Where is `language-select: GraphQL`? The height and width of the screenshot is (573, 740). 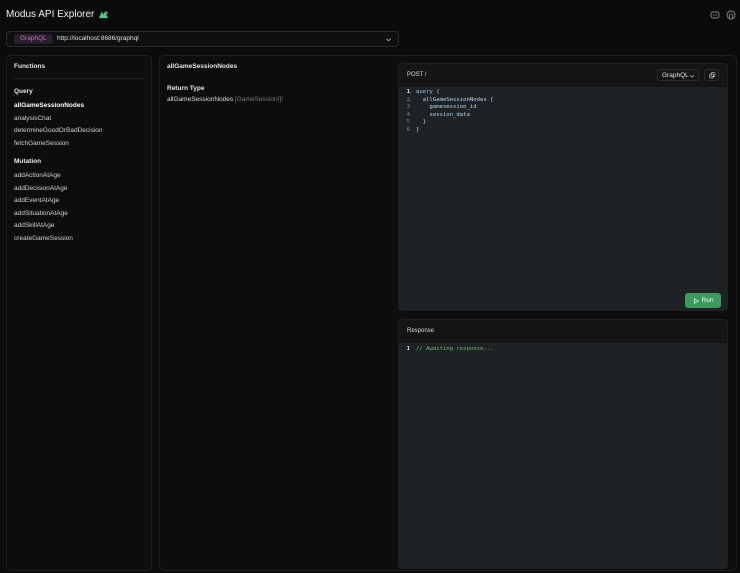 language-select: GraphQL is located at coordinates (678, 75).